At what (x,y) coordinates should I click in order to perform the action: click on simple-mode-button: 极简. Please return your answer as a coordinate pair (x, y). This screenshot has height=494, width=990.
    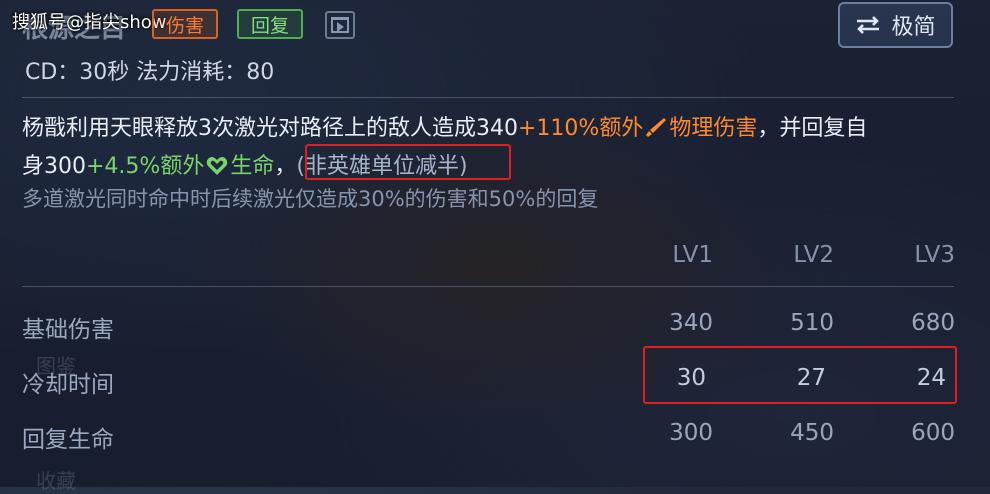
    Looking at the image, I should click on (895, 25).